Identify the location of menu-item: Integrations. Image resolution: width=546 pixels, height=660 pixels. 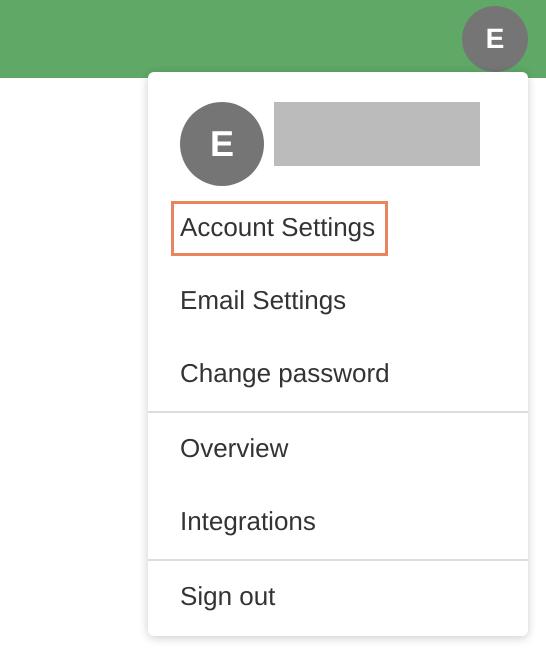
(250, 522).